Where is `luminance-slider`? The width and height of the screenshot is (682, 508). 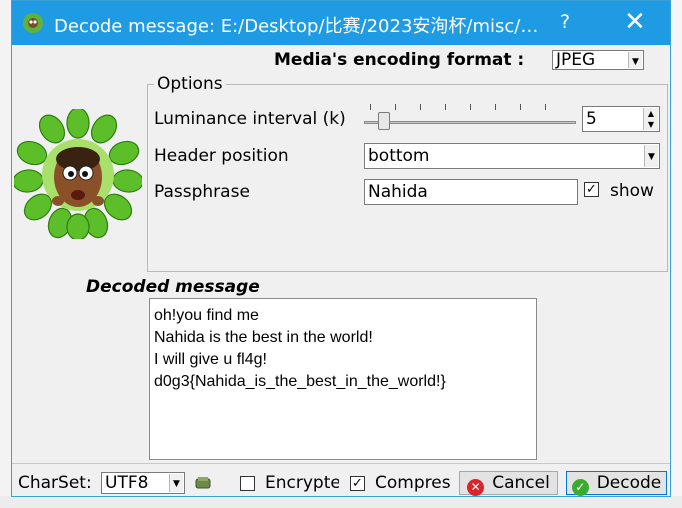
luminance-slider is located at coordinates (470, 118).